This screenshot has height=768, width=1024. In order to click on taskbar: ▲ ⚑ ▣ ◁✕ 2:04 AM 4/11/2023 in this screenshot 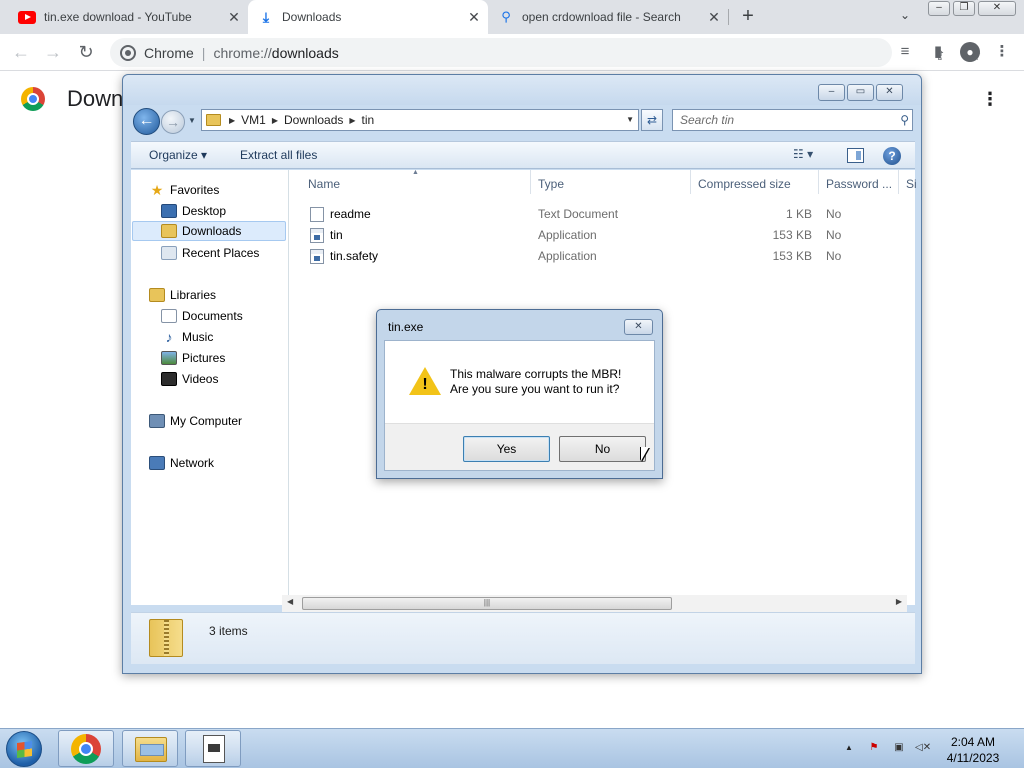, I will do `click(512, 748)`.